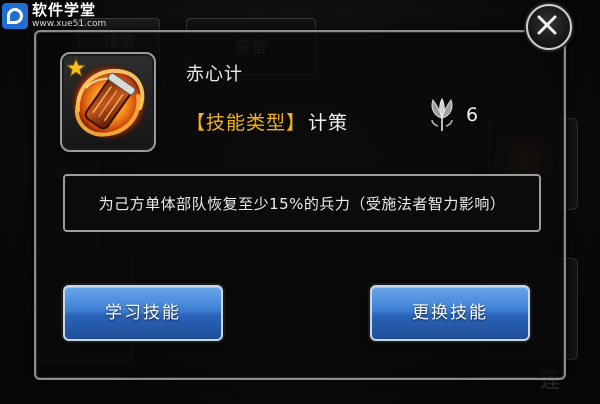 The width and height of the screenshot is (600, 404). Describe the element at coordinates (108, 102) in the screenshot. I see `skill-icon-frame` at that location.